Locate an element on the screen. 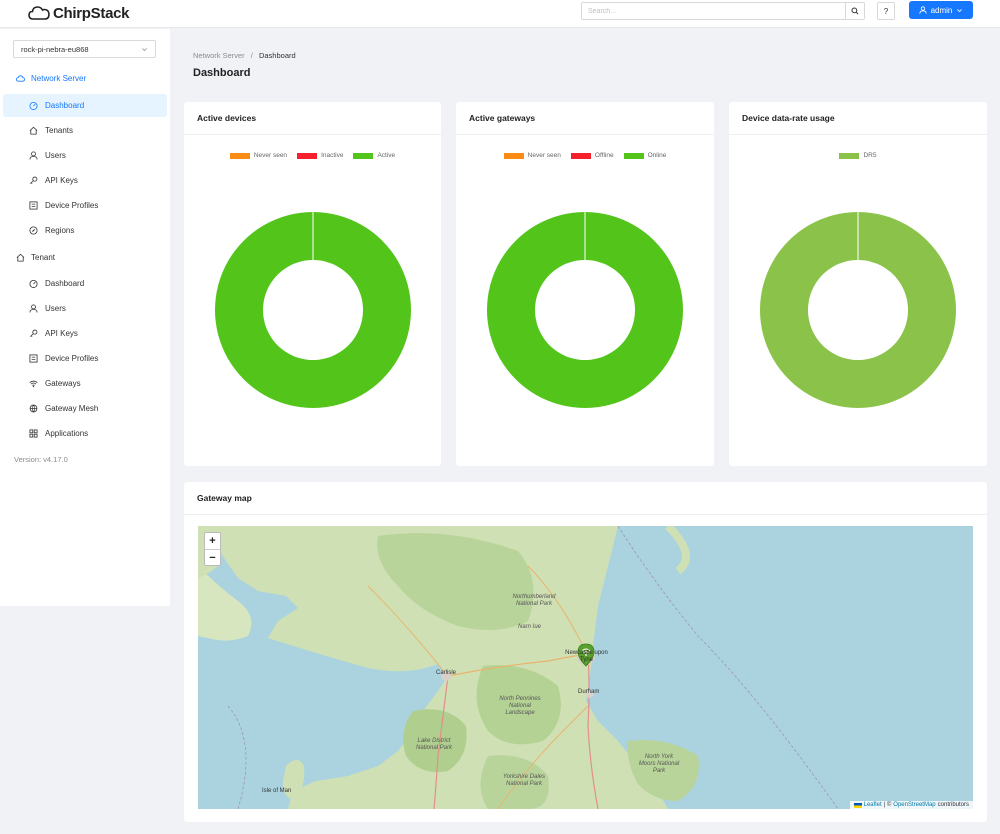 The image size is (1000, 834). sidebar-item-tenant-api-keys: API Keys is located at coordinates (85, 333).